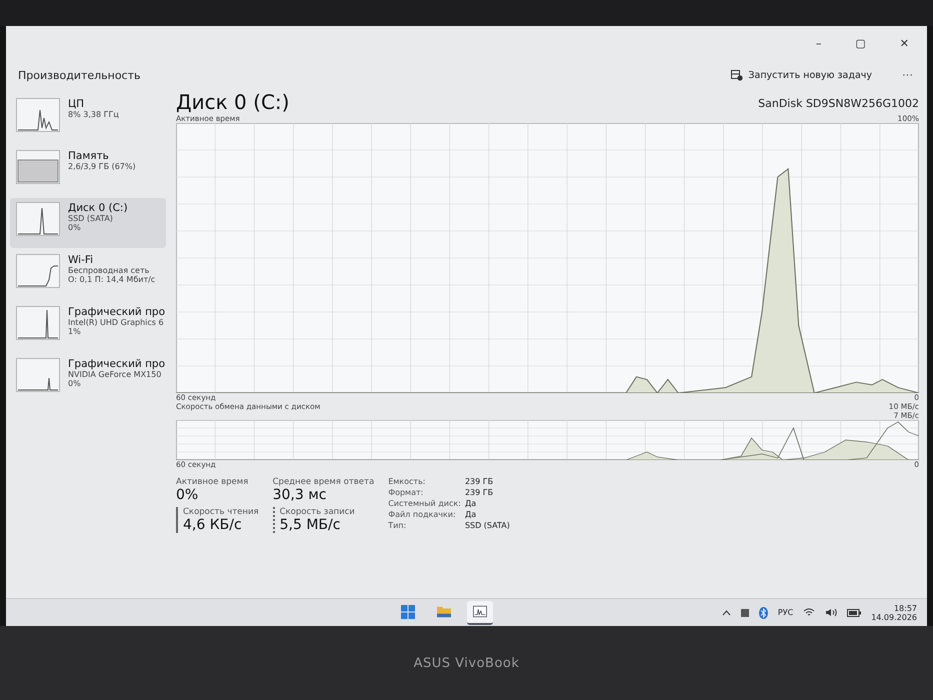 The height and width of the screenshot is (700, 933). What do you see at coordinates (88, 275) in the screenshot?
I see `sidebar-item: Wi-Fi Беспроводная сеть О: 0,1 П: 14,4 Мбит/с` at bounding box center [88, 275].